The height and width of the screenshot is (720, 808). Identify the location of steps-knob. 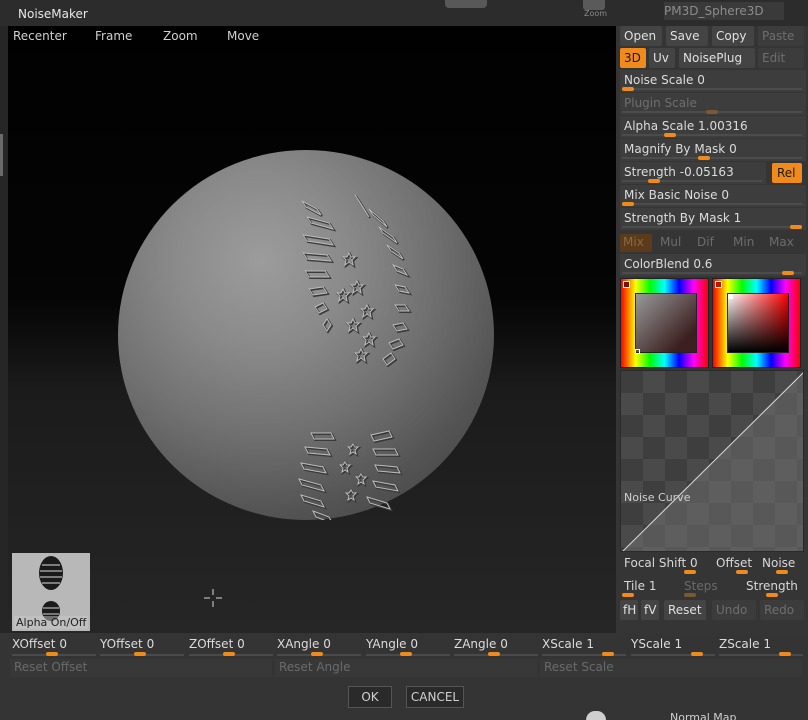
(690, 595).